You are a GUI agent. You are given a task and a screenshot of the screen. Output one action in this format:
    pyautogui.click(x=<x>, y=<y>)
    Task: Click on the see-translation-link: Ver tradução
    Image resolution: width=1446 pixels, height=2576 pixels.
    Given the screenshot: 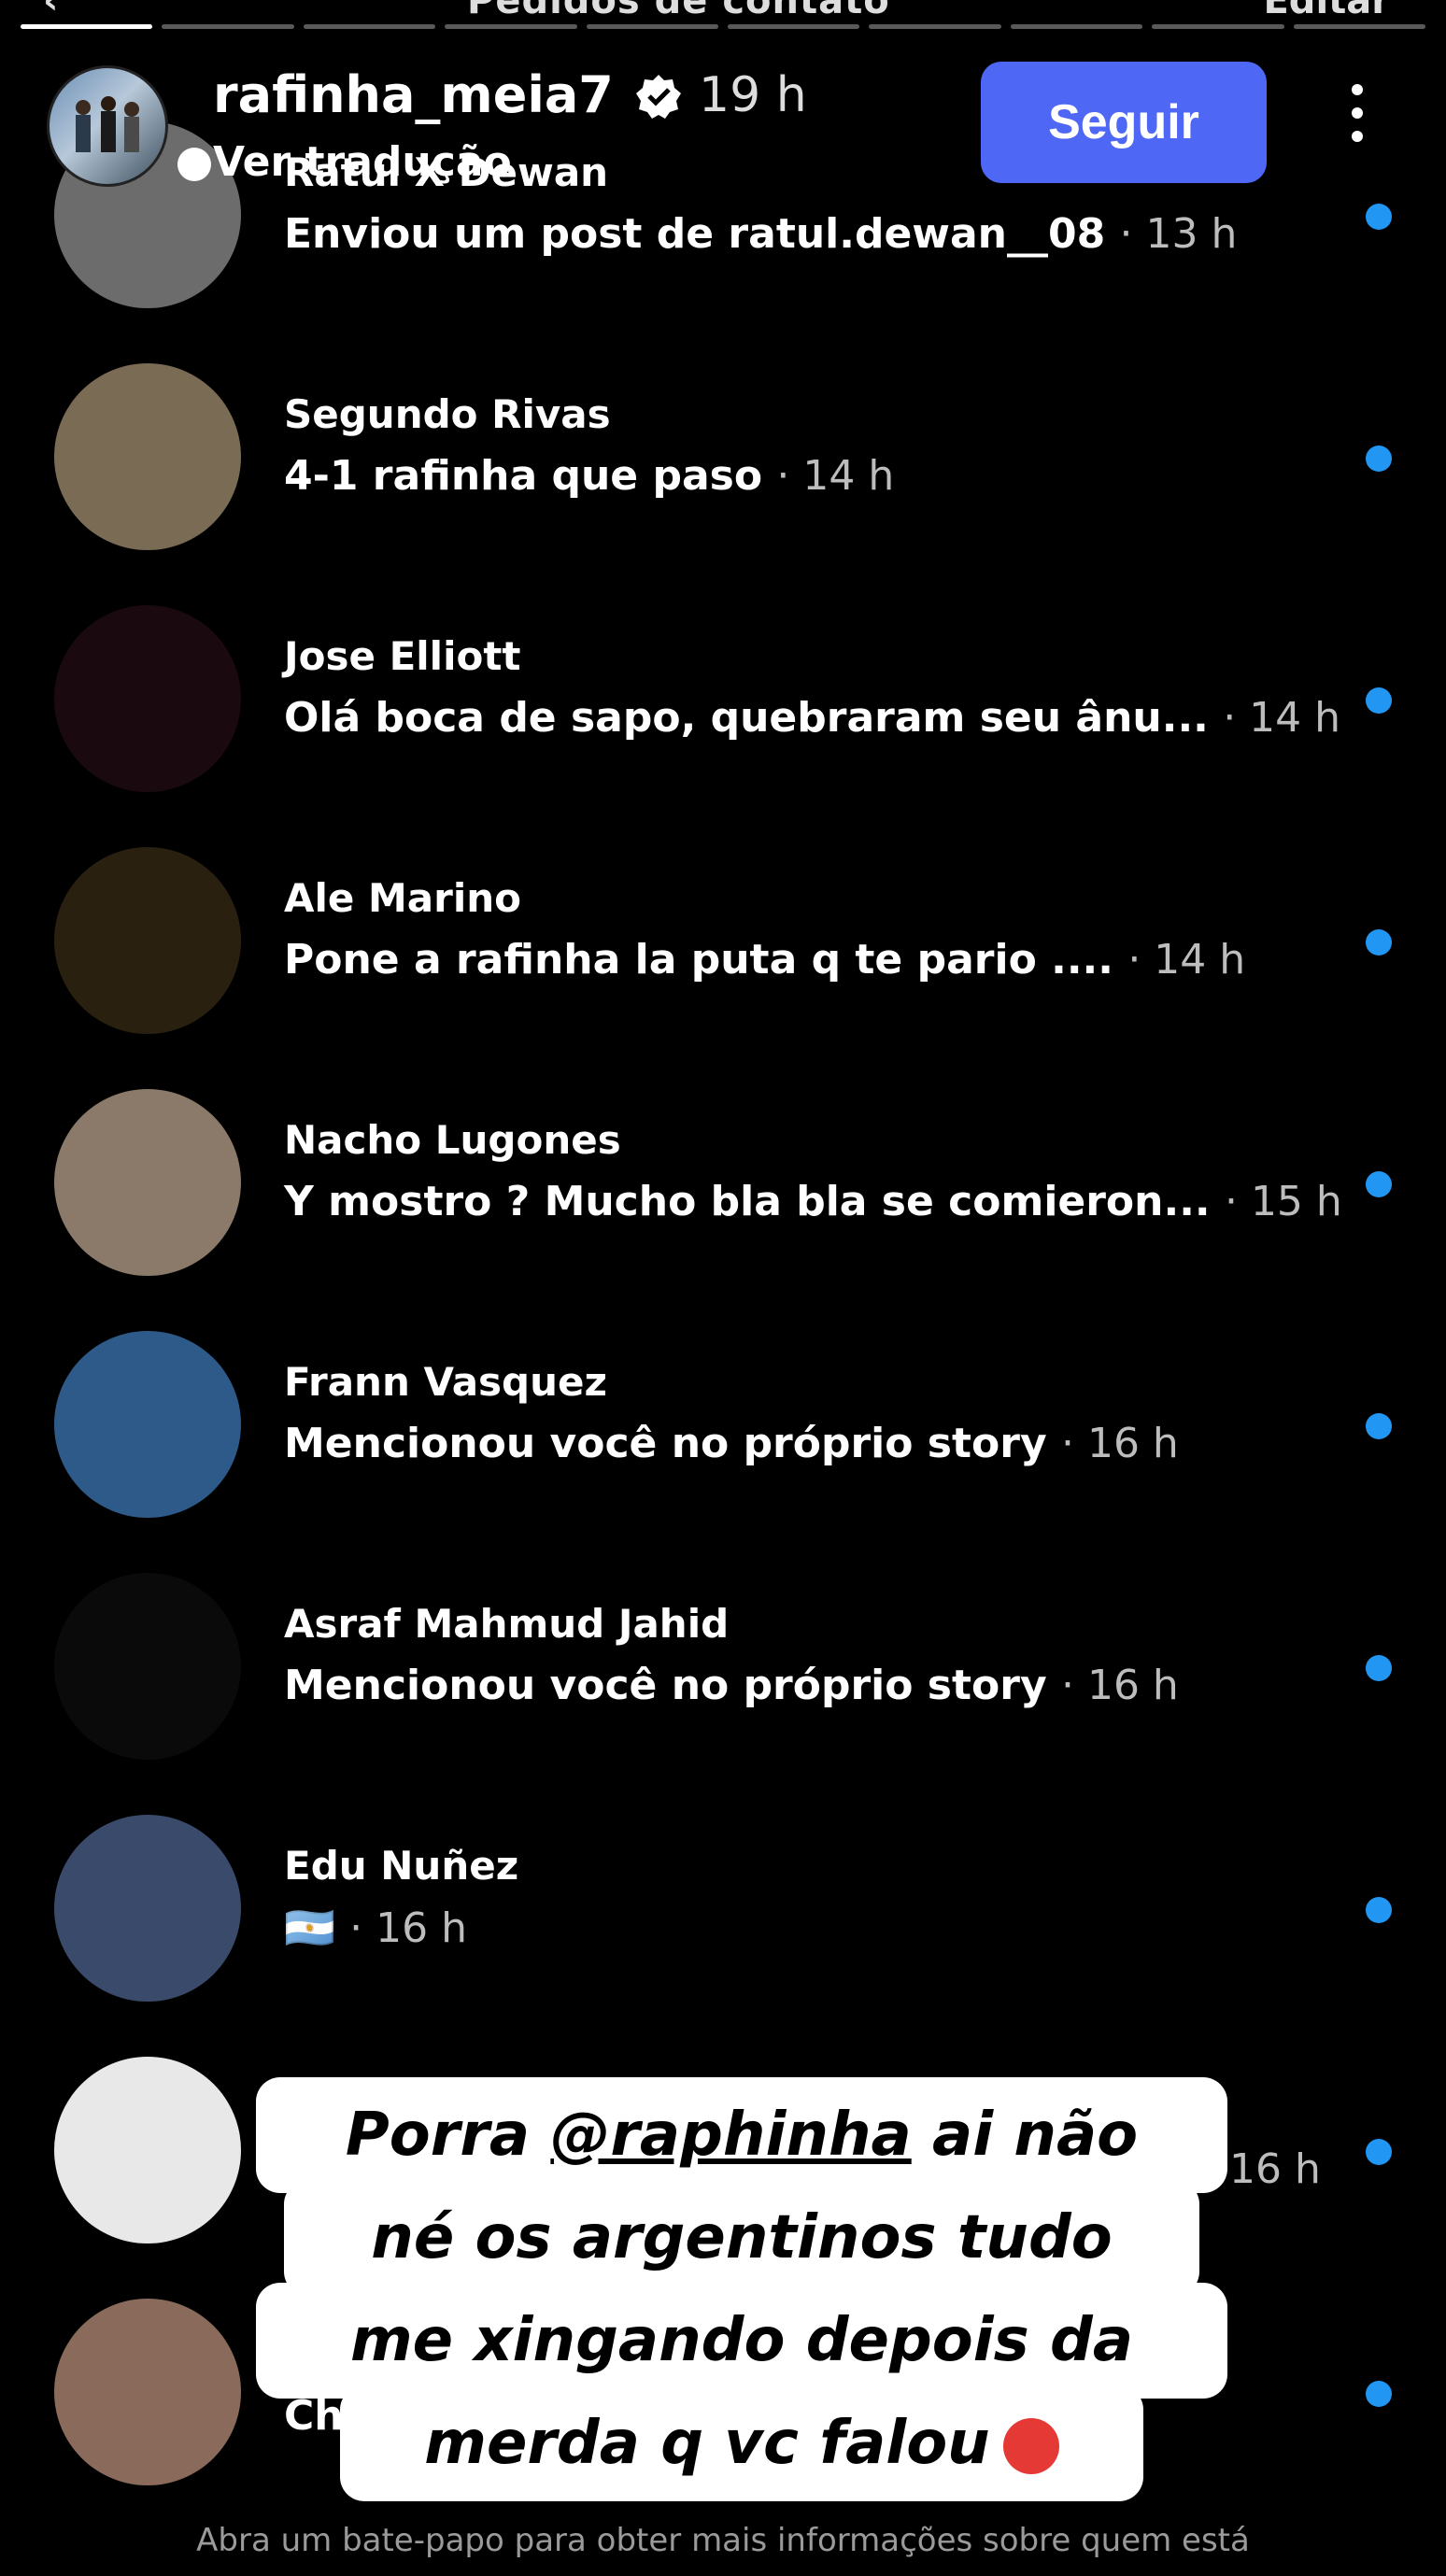 What is the action you would take?
    pyautogui.click(x=362, y=162)
    